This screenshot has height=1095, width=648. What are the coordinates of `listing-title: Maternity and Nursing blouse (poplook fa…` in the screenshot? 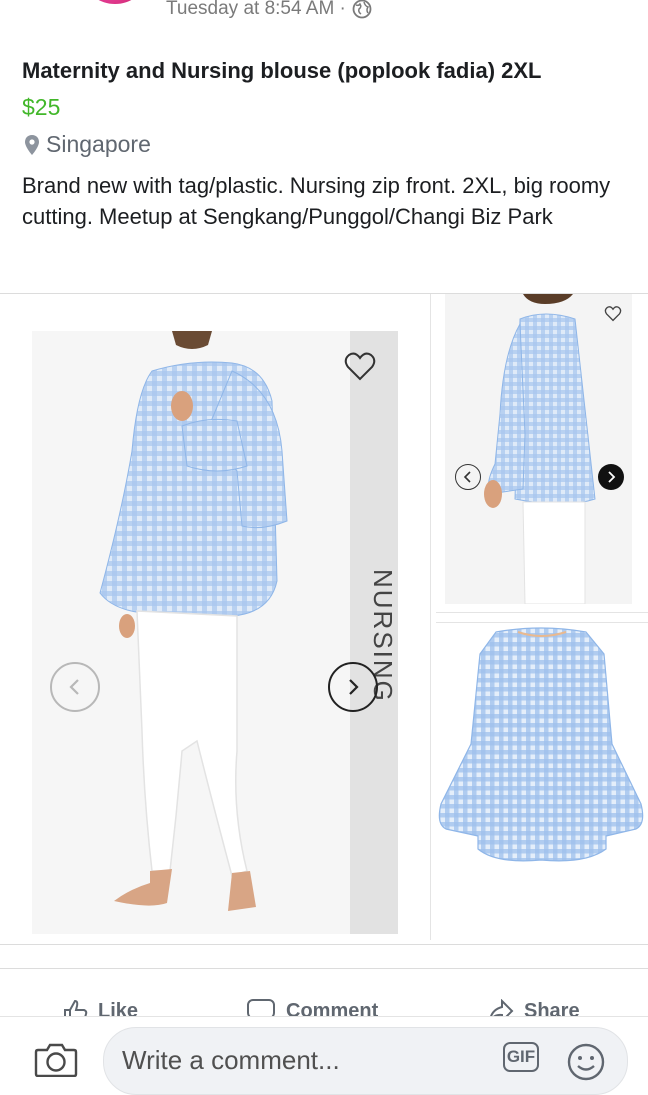 It's located at (281, 71).